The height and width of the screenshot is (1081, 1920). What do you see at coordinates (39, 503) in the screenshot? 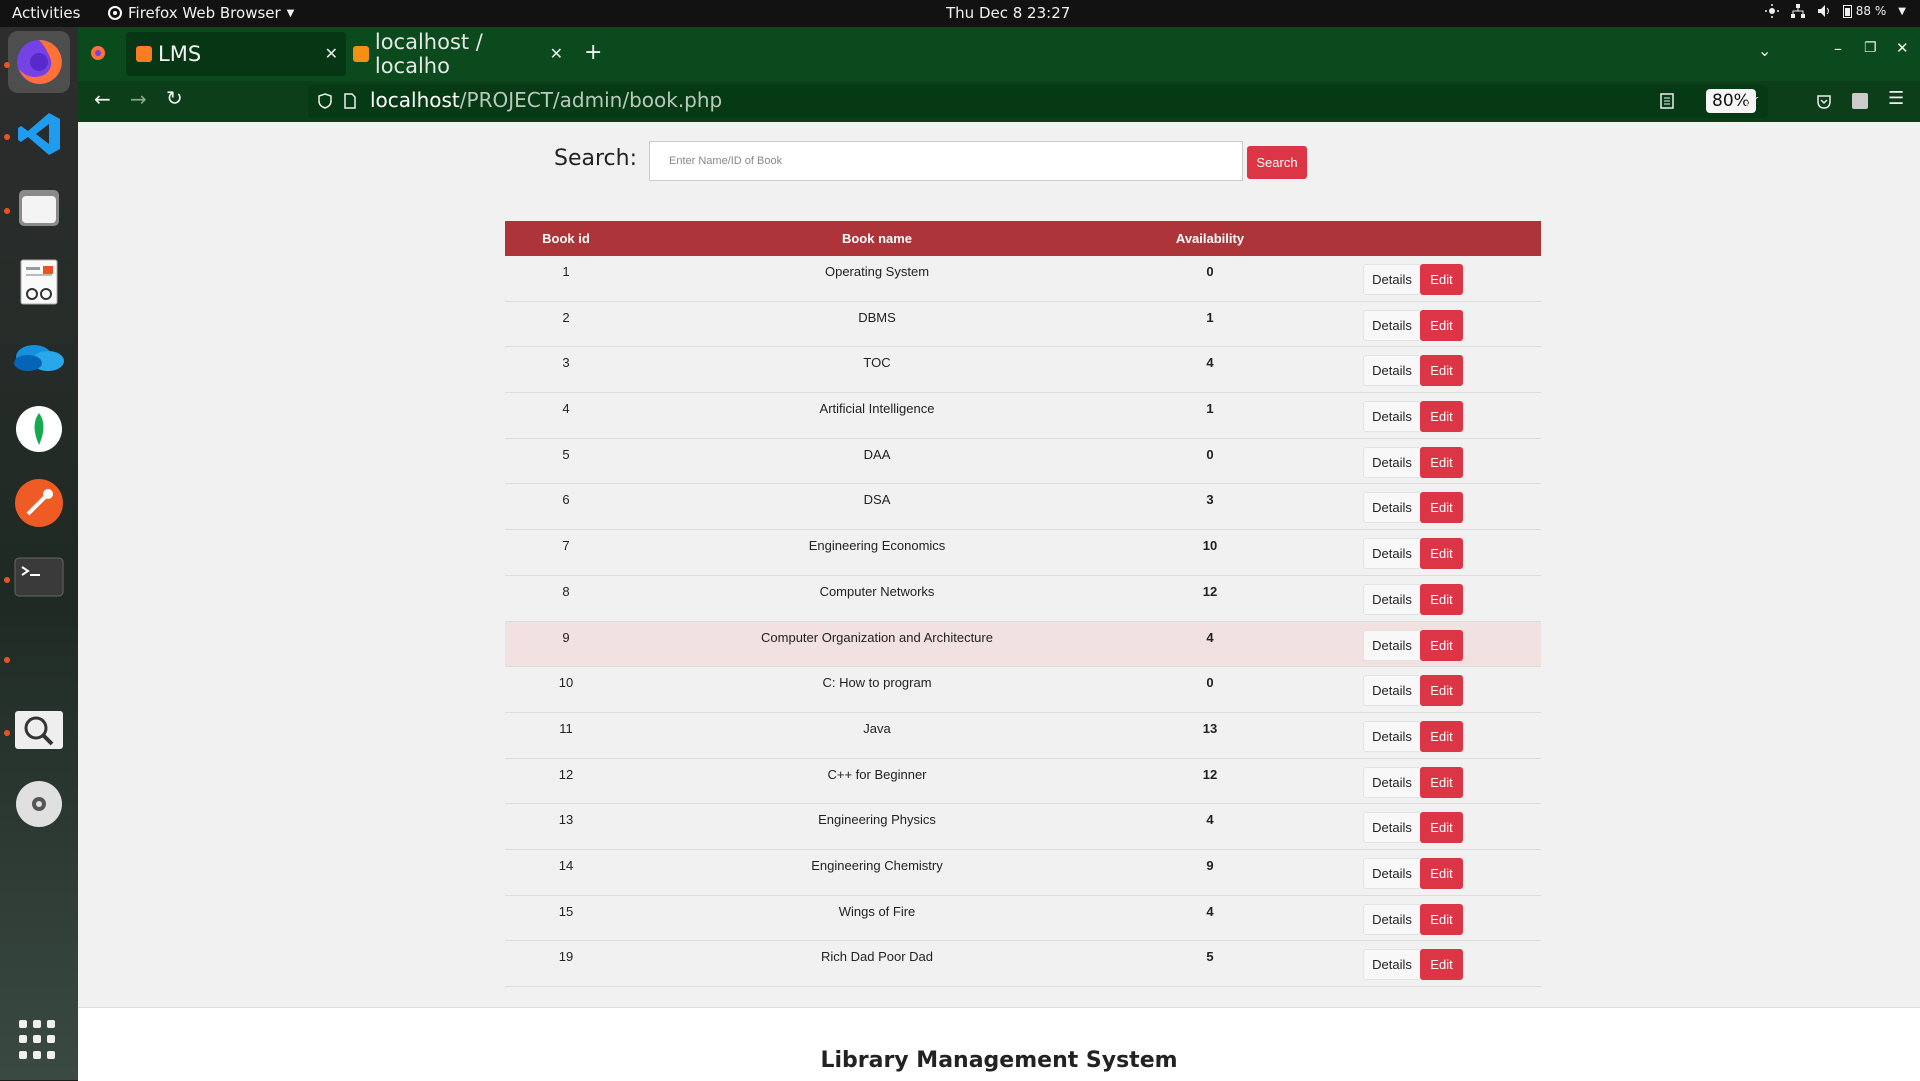
I see `dock-postman` at bounding box center [39, 503].